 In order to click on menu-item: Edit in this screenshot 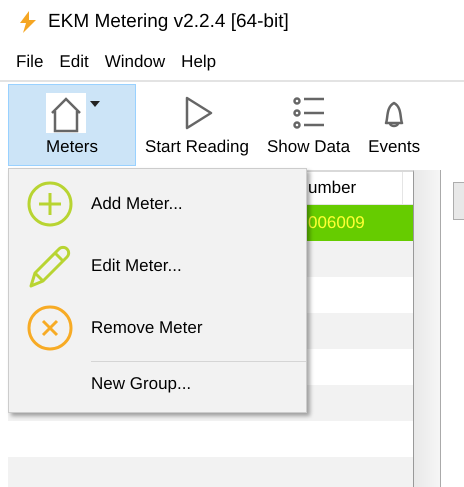, I will do `click(74, 62)`.